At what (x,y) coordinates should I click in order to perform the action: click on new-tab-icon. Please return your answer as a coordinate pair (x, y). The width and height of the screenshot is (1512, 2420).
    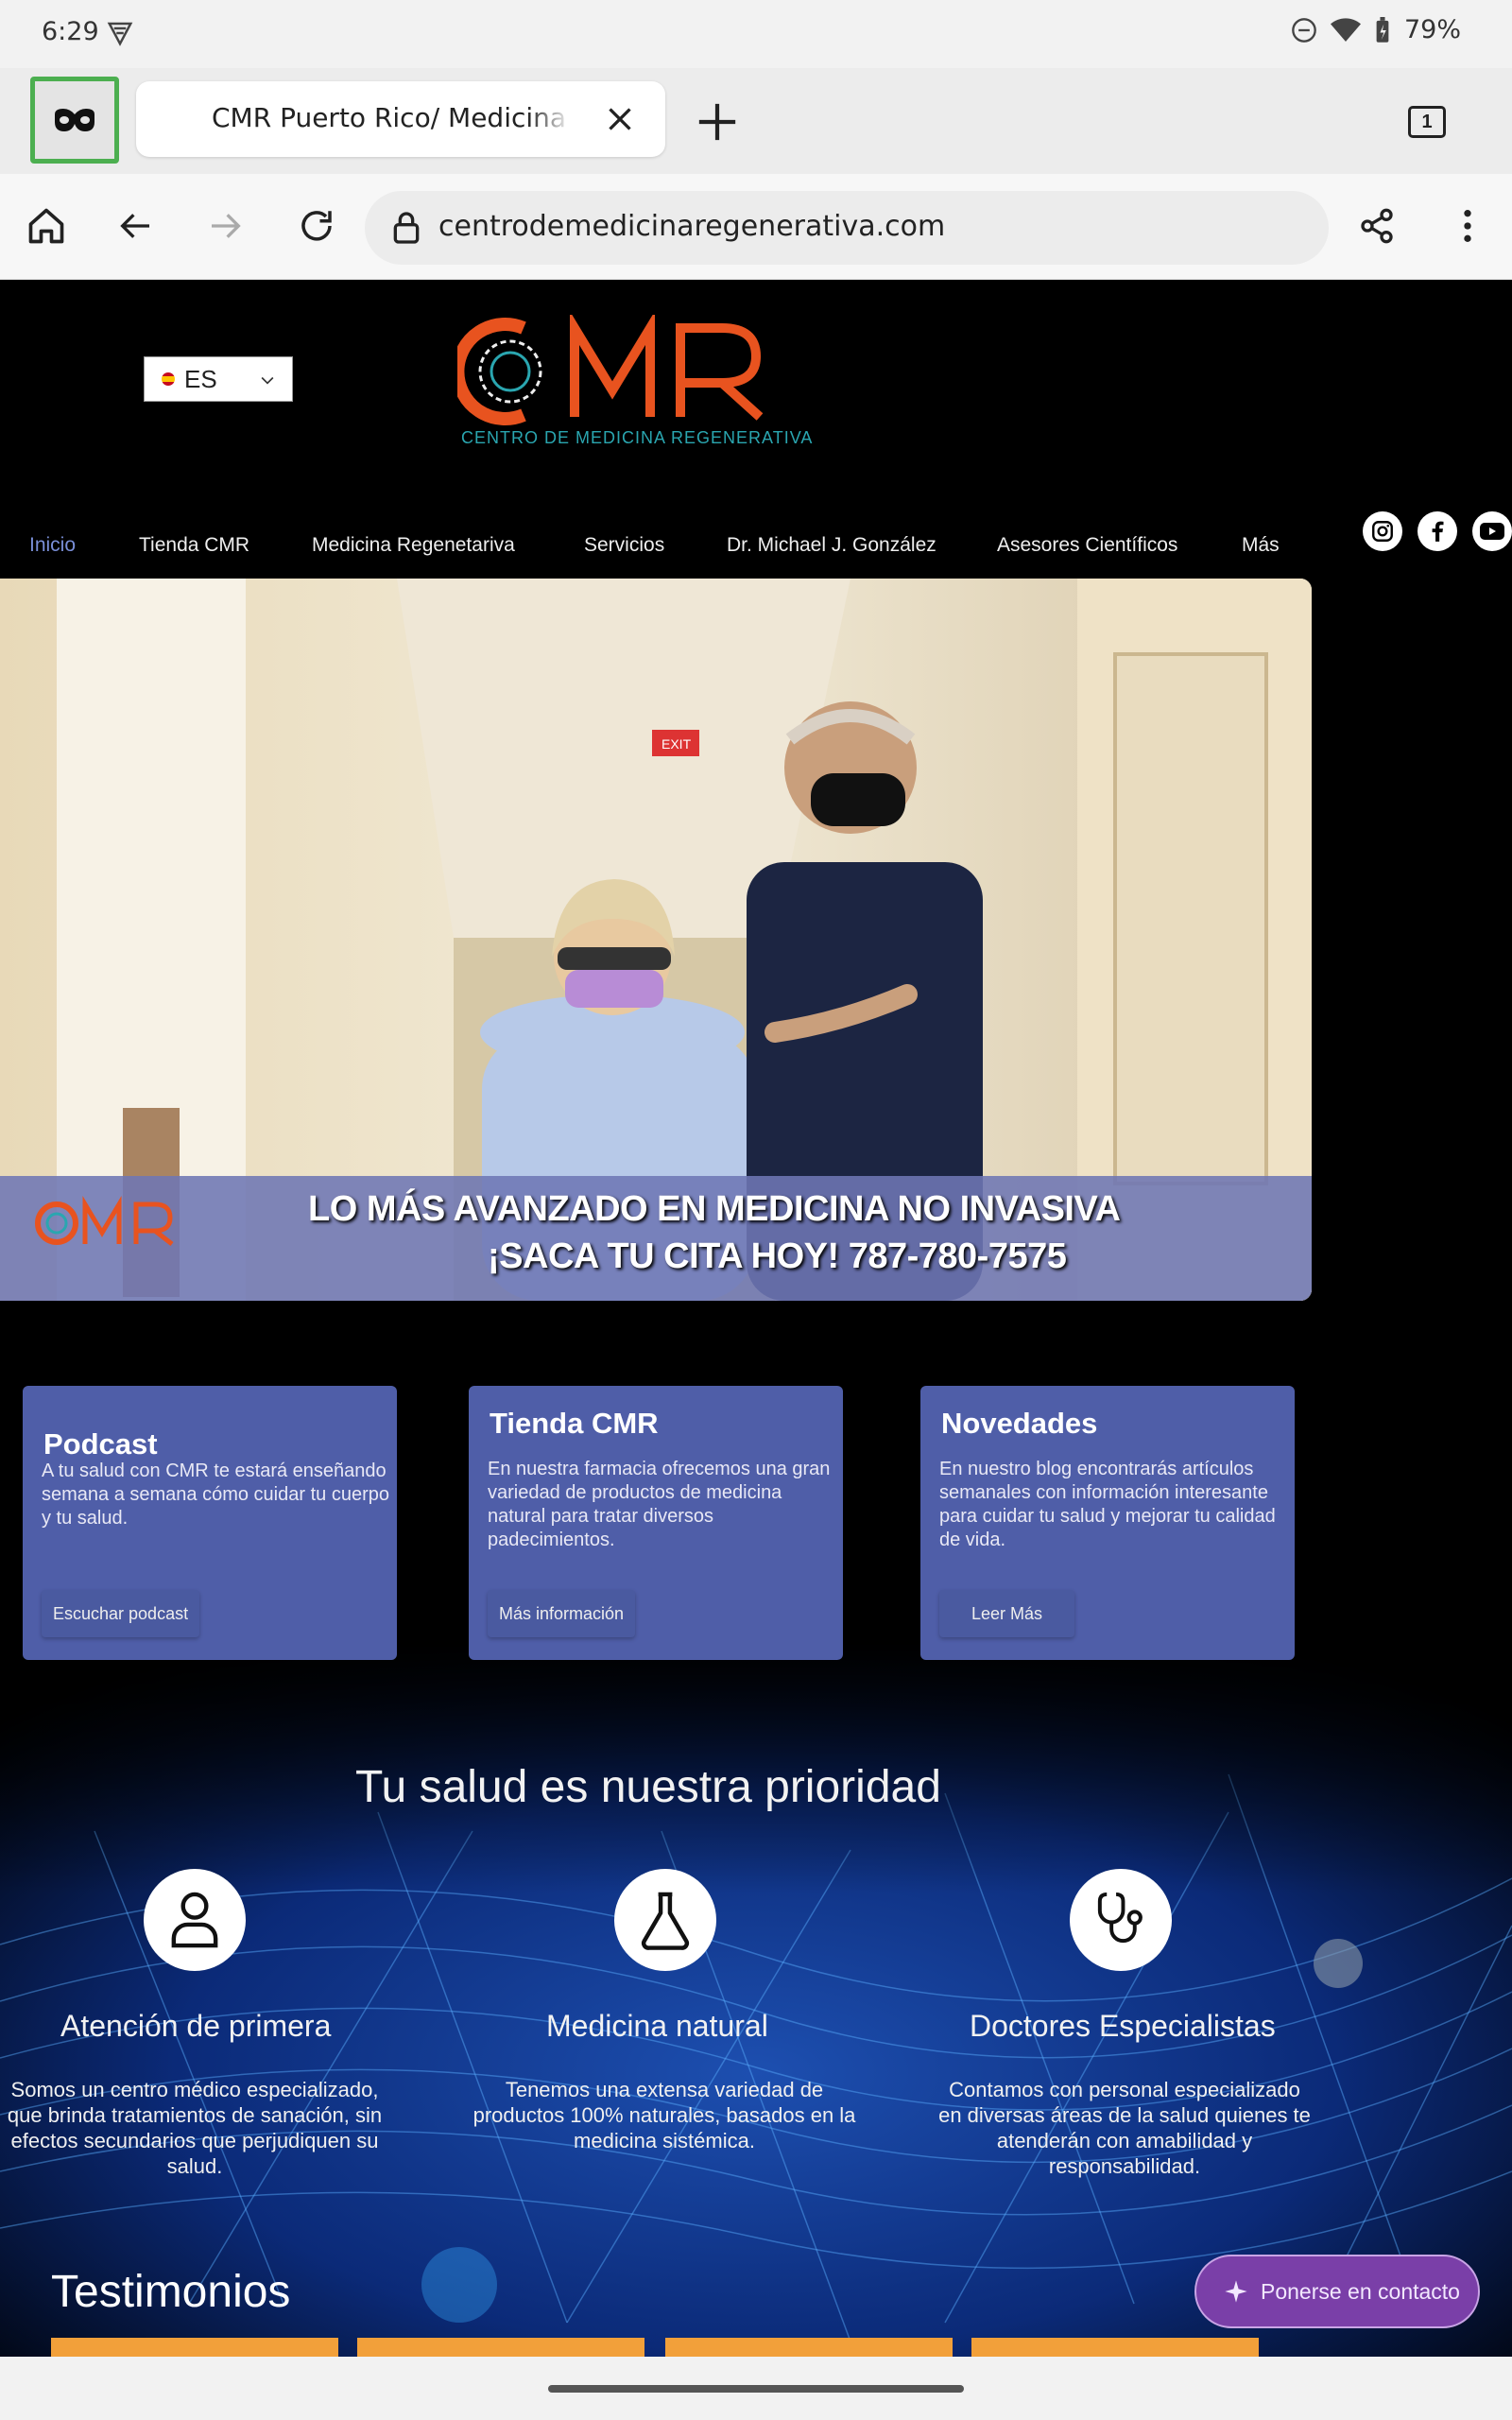
    Looking at the image, I should click on (717, 122).